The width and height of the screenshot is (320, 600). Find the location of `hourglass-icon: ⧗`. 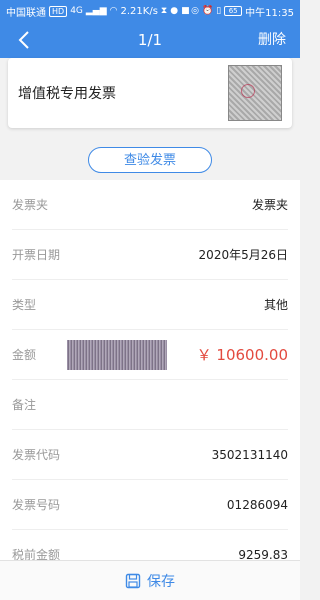

hourglass-icon: ⧗ is located at coordinates (164, 11).